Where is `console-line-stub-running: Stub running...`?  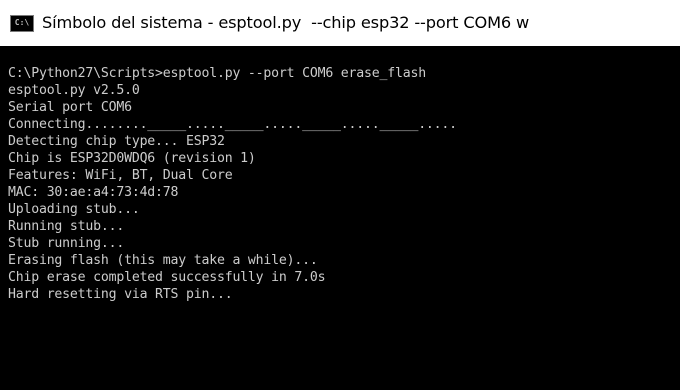
console-line-stub-running: Stub running... is located at coordinates (66, 243).